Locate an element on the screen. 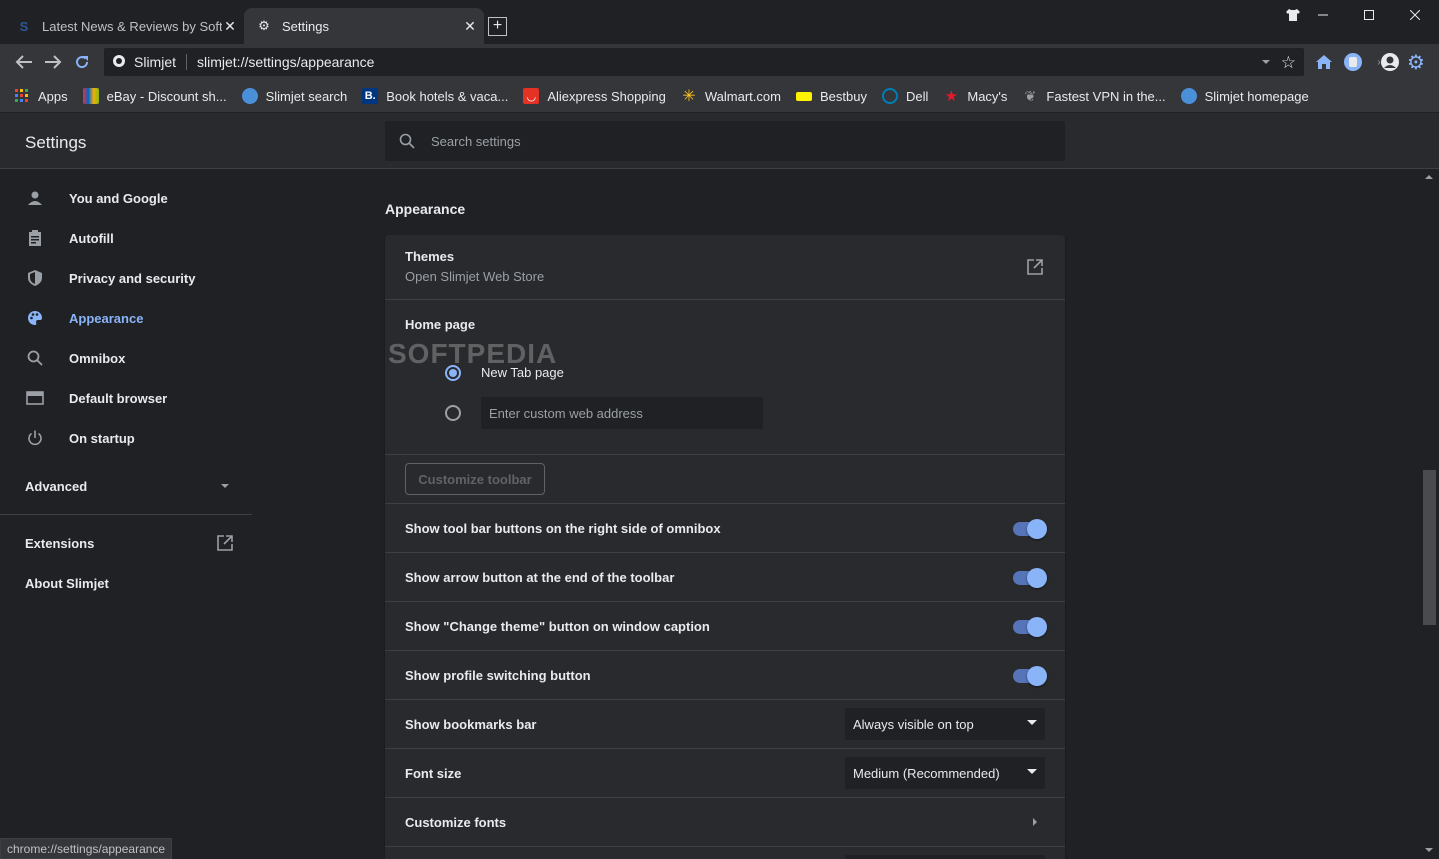 The height and width of the screenshot is (859, 1439). sidebar-divider is located at coordinates (126, 514).